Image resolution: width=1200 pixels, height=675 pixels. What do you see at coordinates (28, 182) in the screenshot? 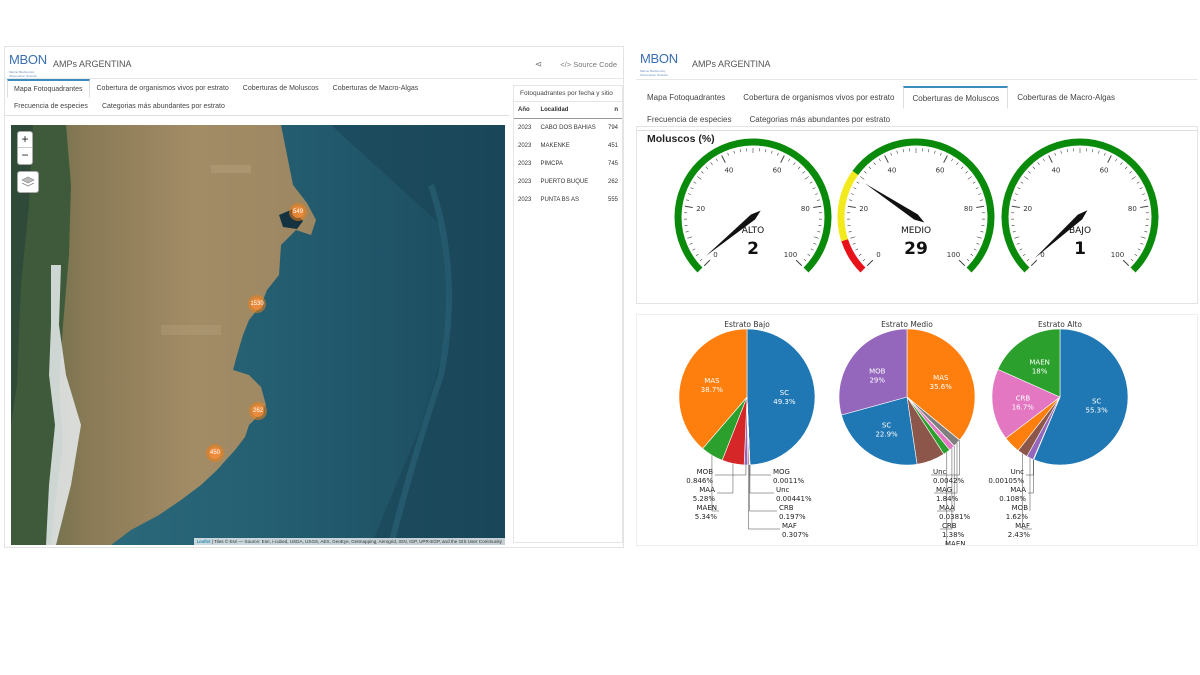
I see `layers-button` at bounding box center [28, 182].